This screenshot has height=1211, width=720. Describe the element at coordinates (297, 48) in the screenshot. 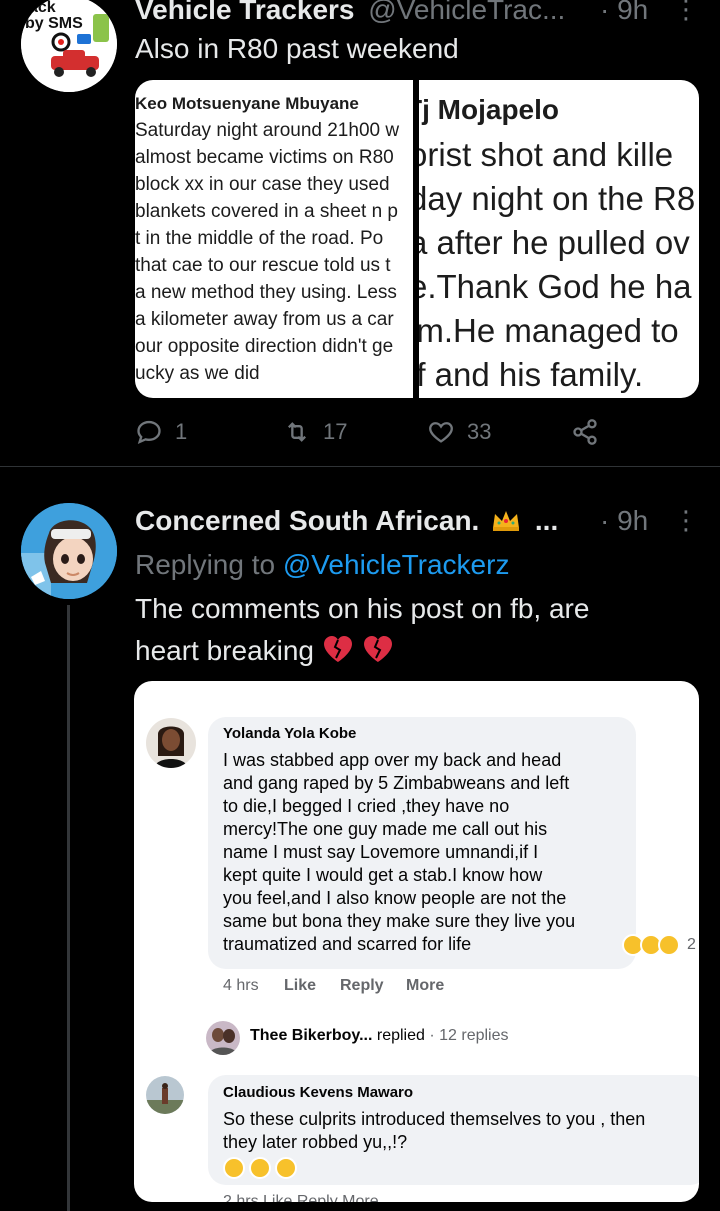

I see `tweet-text: Also in R80 past weekend` at that location.